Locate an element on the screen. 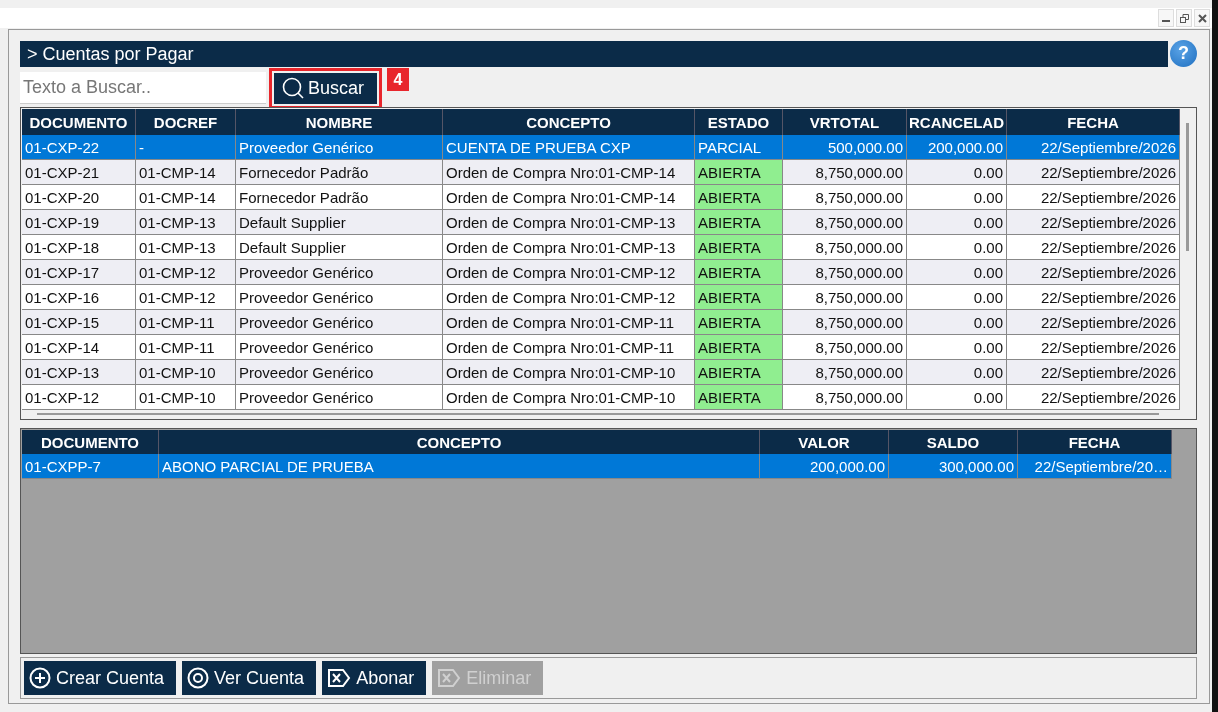 This screenshot has height=712, width=1218. column-header: ESTADO is located at coordinates (739, 122).